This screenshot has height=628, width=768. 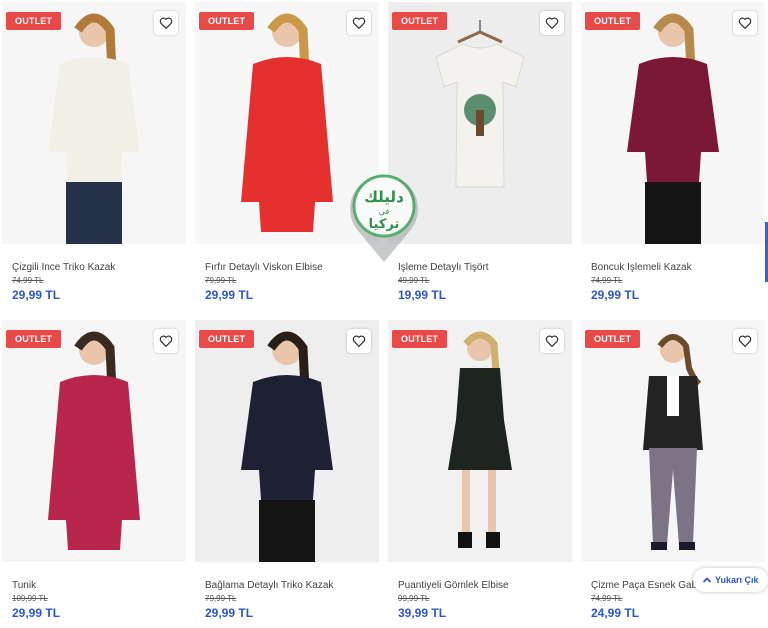 What do you see at coordinates (485, 585) in the screenshot?
I see `product-name: Puantiyeli Gömlek Elbise` at bounding box center [485, 585].